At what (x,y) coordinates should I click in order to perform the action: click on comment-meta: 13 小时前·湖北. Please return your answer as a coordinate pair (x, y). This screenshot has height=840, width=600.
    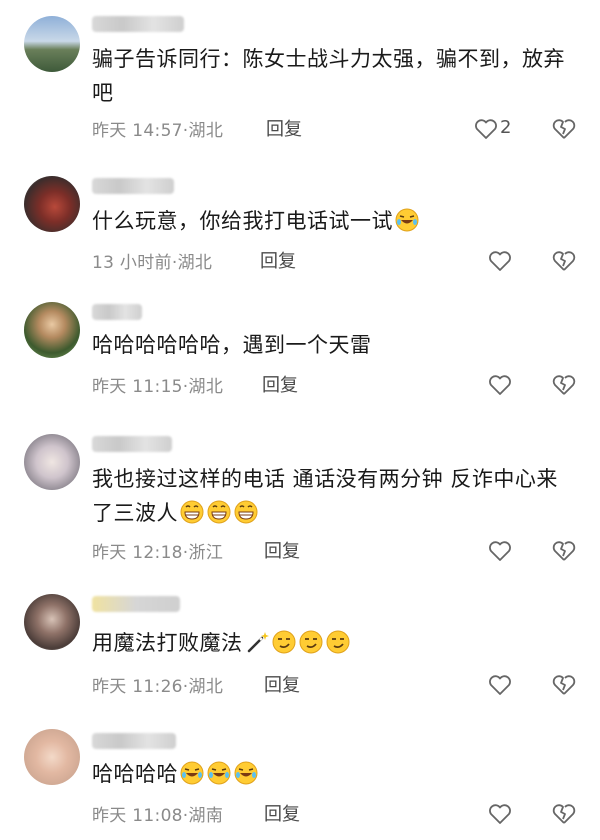
    Looking at the image, I should click on (152, 260).